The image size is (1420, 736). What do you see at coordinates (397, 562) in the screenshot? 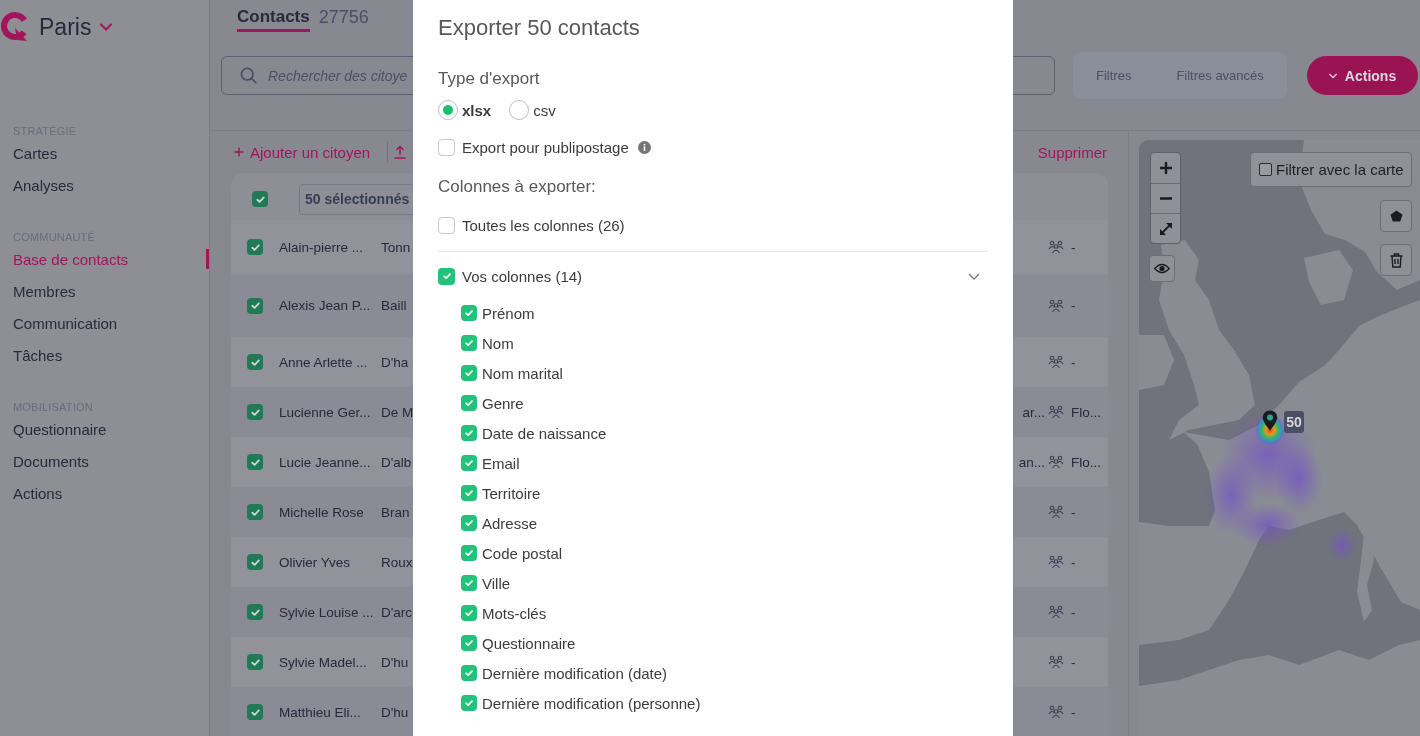
I see `table-cell: Roux` at bounding box center [397, 562].